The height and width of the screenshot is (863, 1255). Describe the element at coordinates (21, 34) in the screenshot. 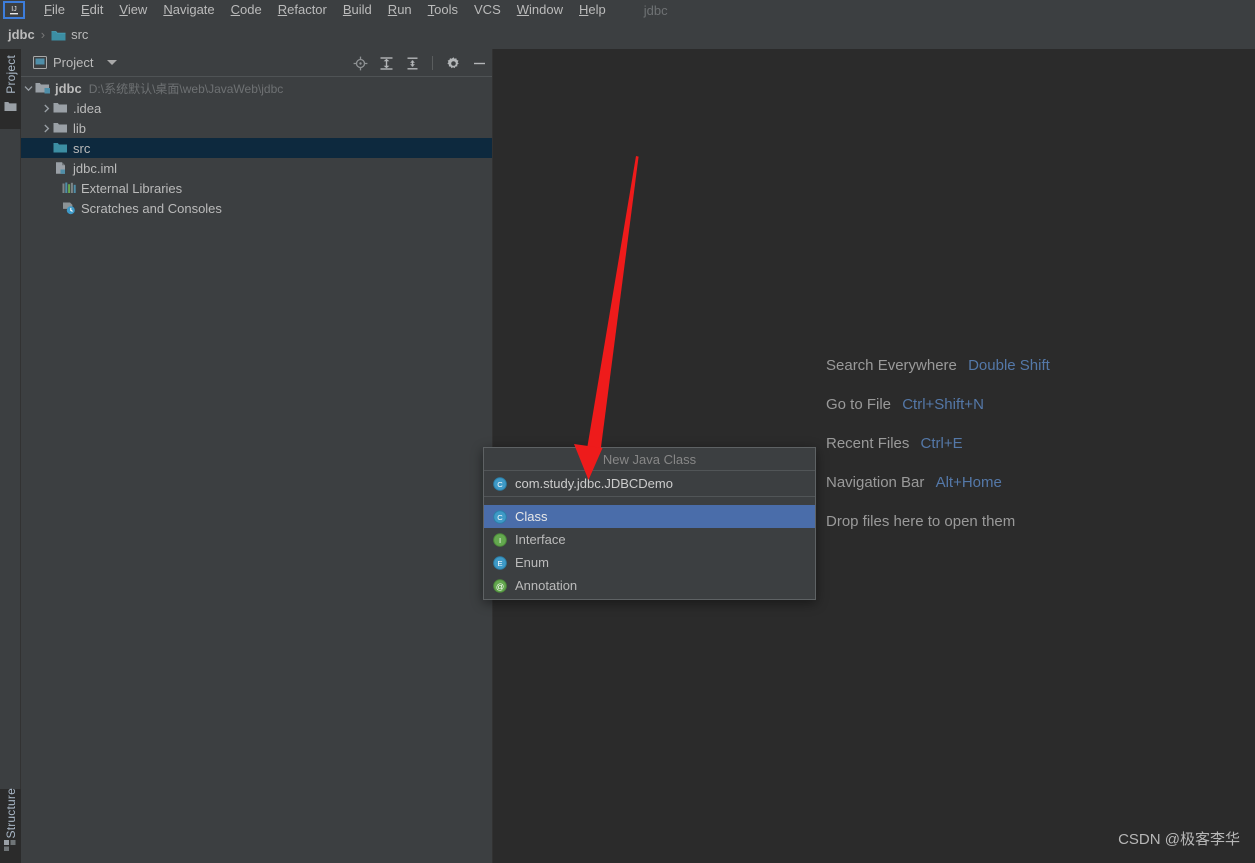

I see `breadcrumb-root: jdbc` at that location.